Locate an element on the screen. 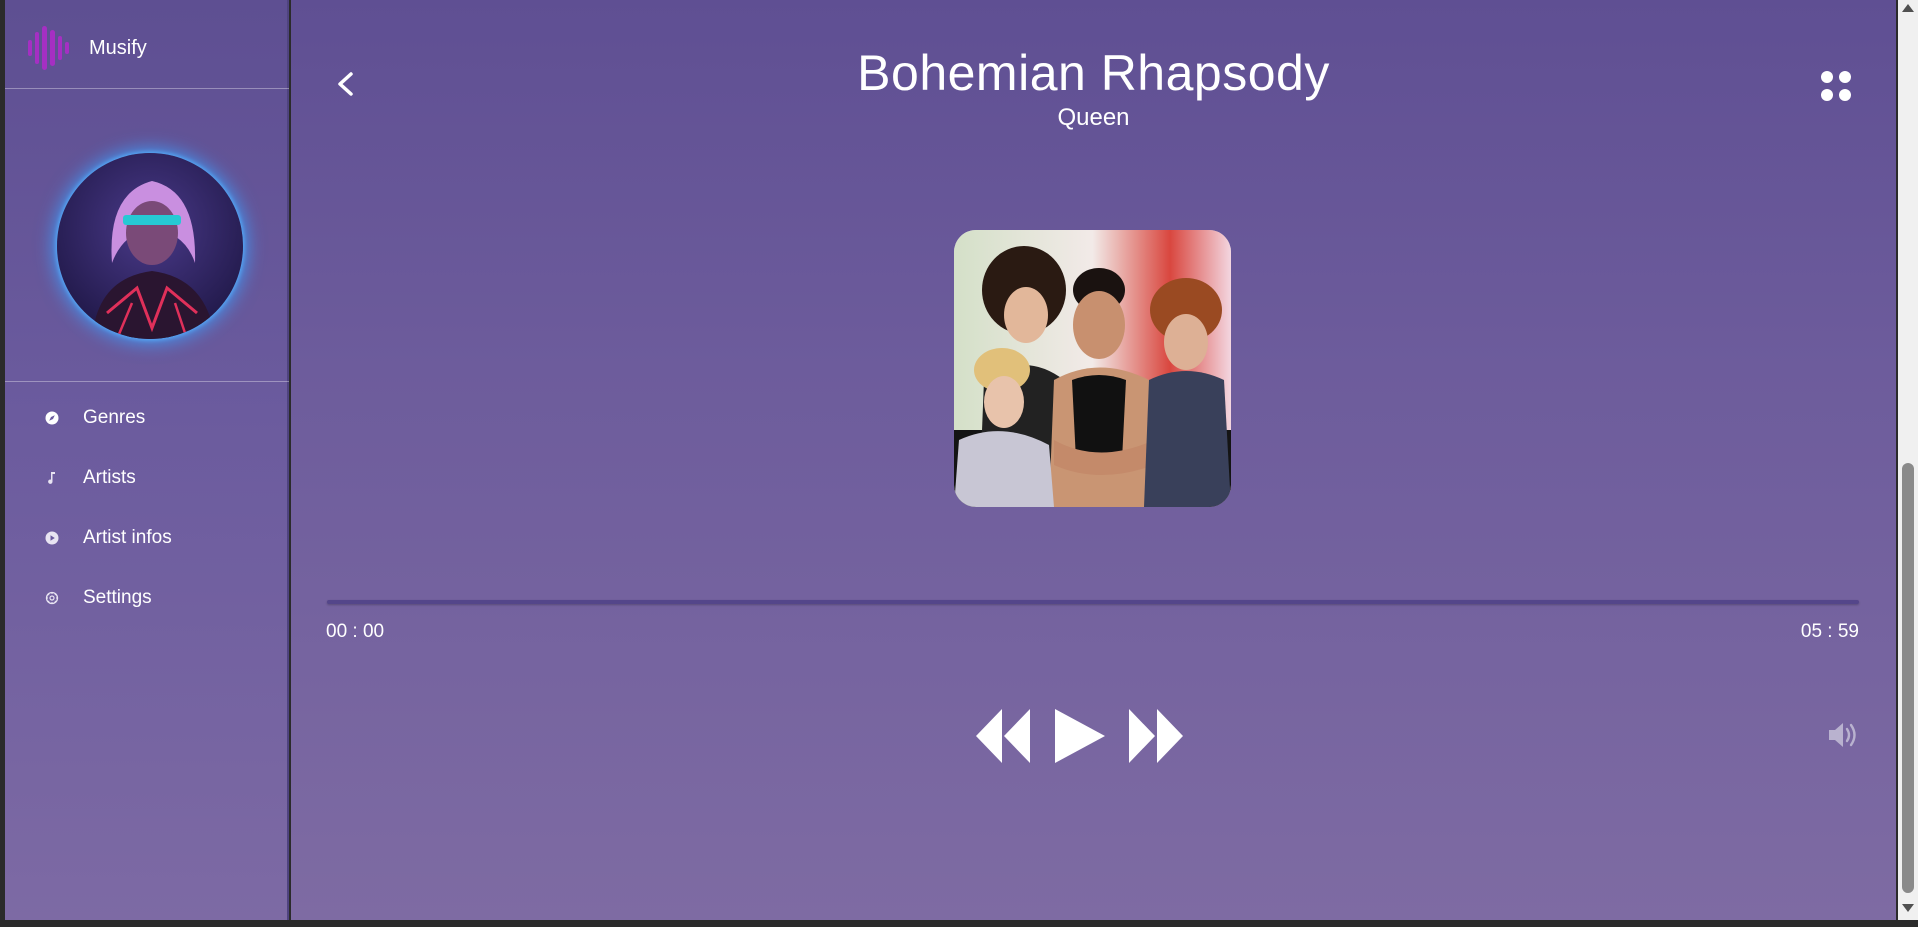  app-name: Musify is located at coordinates (118, 47).